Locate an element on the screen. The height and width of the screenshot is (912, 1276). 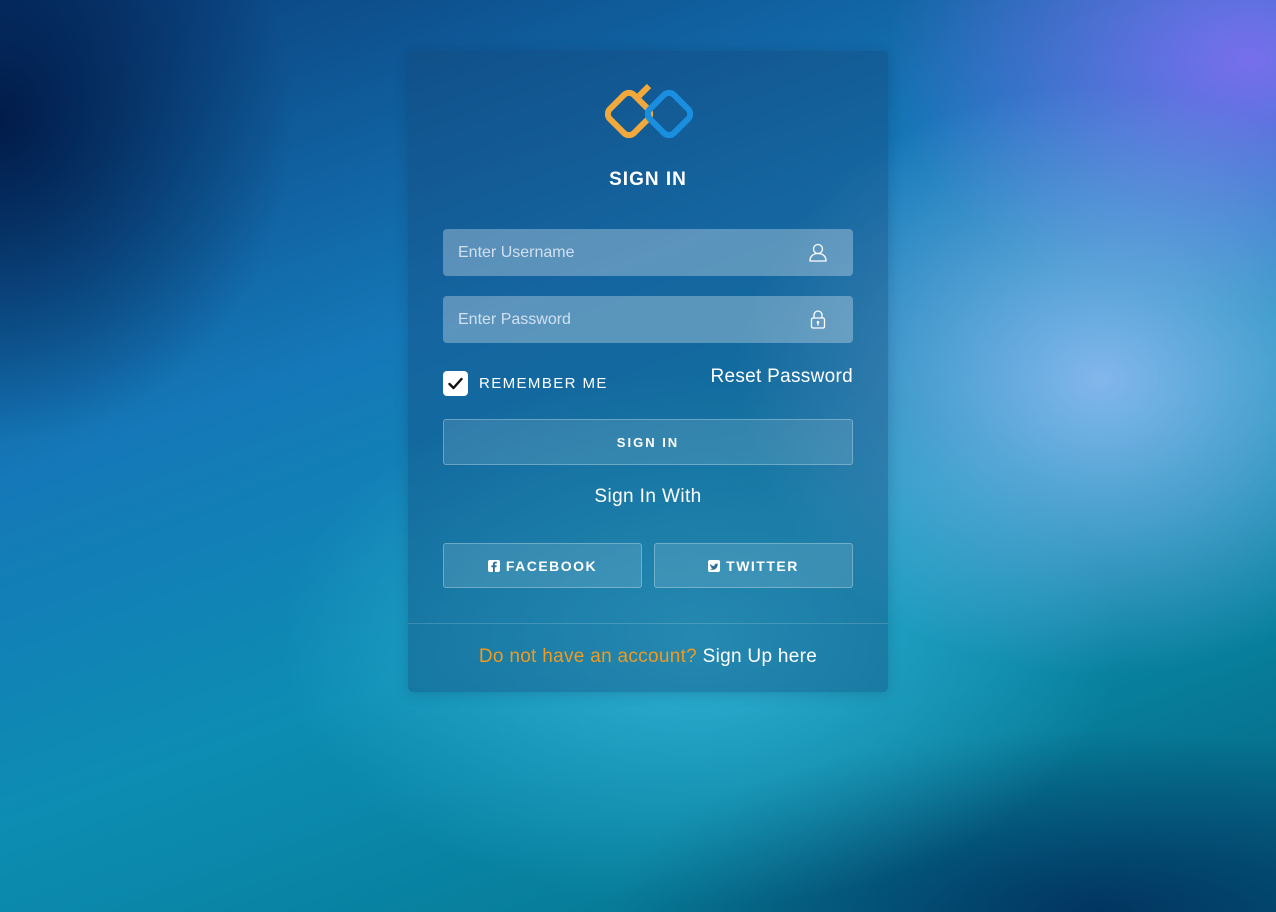
user-icon is located at coordinates (818, 252).